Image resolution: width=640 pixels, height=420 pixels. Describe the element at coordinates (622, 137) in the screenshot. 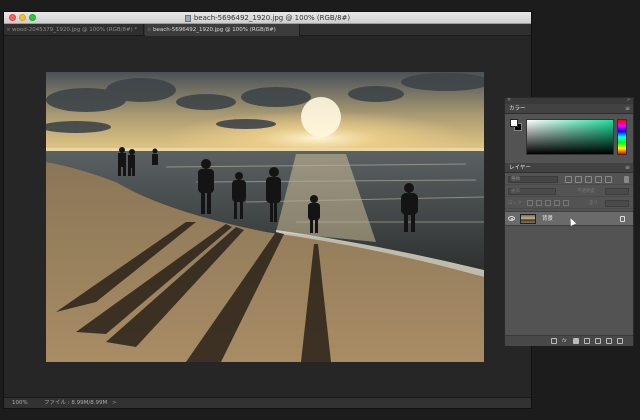

I see `hue-slider` at that location.